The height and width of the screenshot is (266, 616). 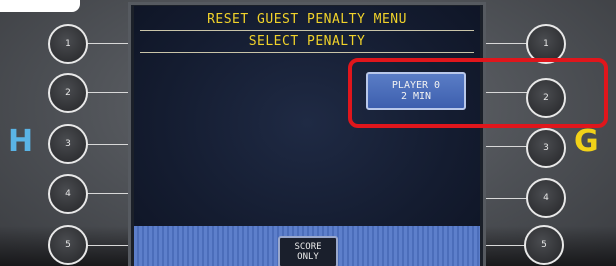 I want to click on subtitle-divider, so click(x=307, y=52).